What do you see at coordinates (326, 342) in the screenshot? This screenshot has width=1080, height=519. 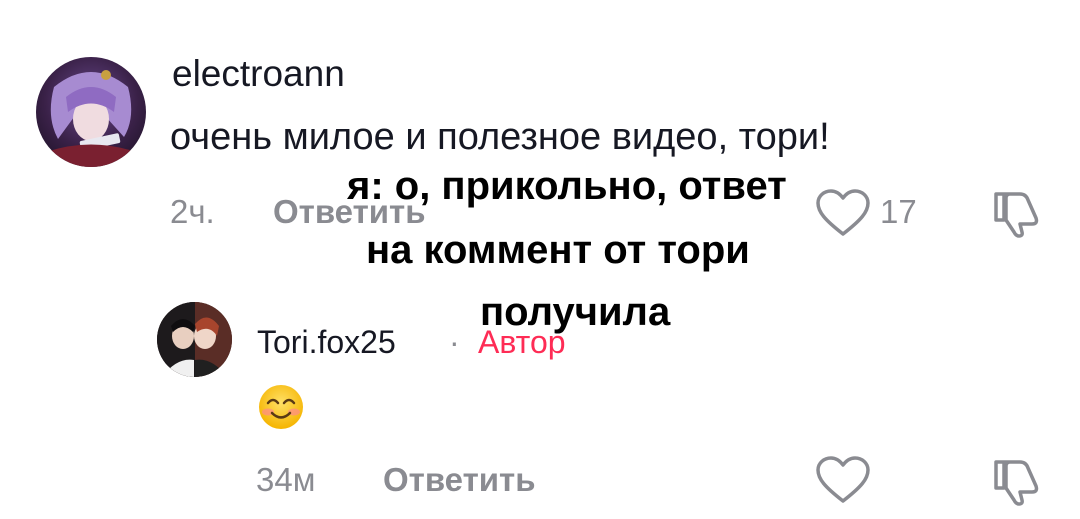 I see `reply-username: Tori.fox25` at bounding box center [326, 342].